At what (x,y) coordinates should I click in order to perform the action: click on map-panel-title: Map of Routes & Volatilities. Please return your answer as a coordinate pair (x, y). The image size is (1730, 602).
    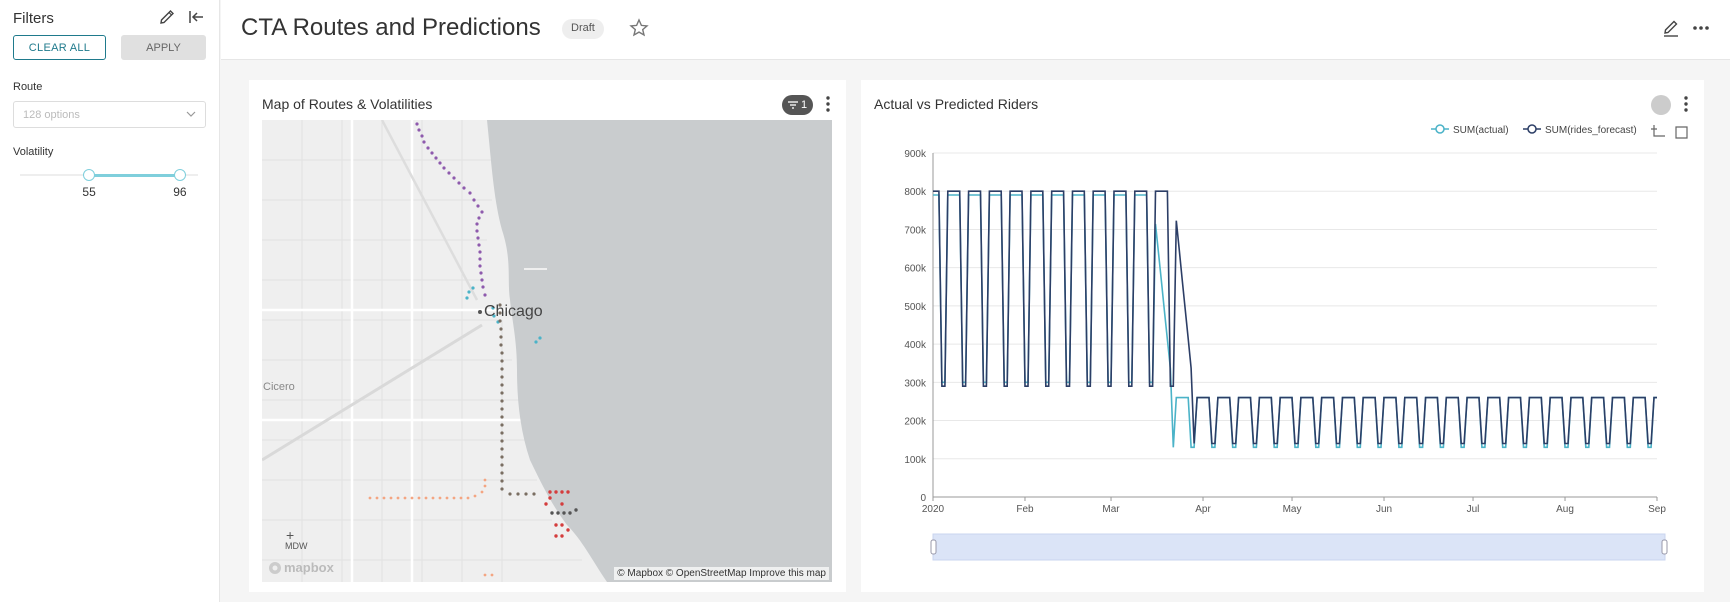
    Looking at the image, I should click on (347, 104).